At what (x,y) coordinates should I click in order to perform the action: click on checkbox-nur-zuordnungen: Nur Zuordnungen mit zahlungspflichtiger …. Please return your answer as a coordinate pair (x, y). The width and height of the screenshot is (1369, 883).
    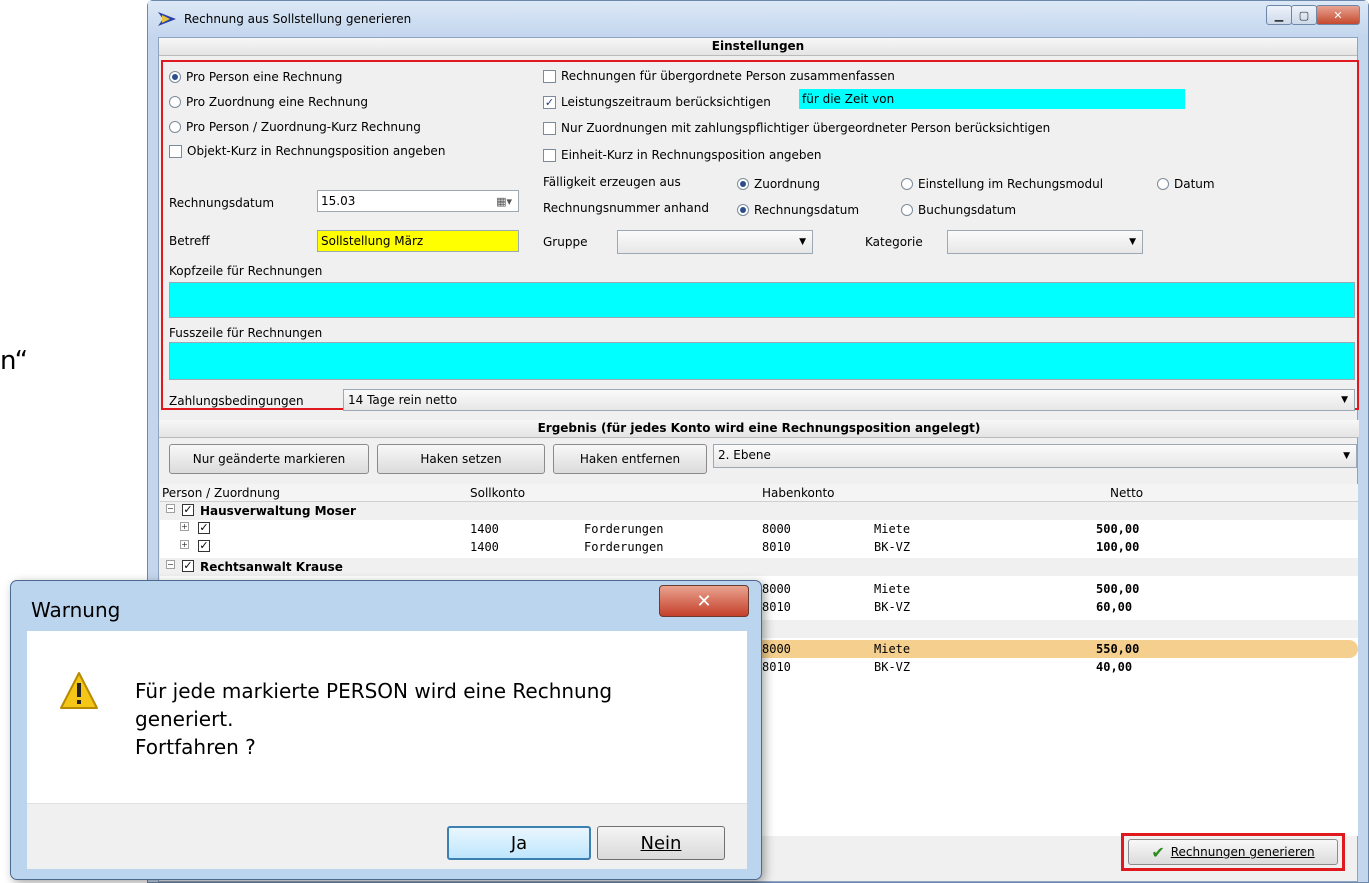
    Looking at the image, I should click on (796, 128).